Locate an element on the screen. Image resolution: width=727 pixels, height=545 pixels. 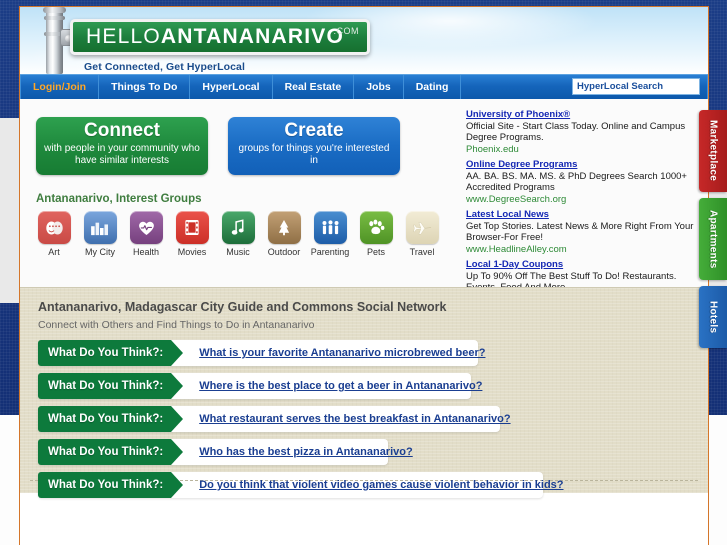
create-title: Create is located at coordinates (314, 130).